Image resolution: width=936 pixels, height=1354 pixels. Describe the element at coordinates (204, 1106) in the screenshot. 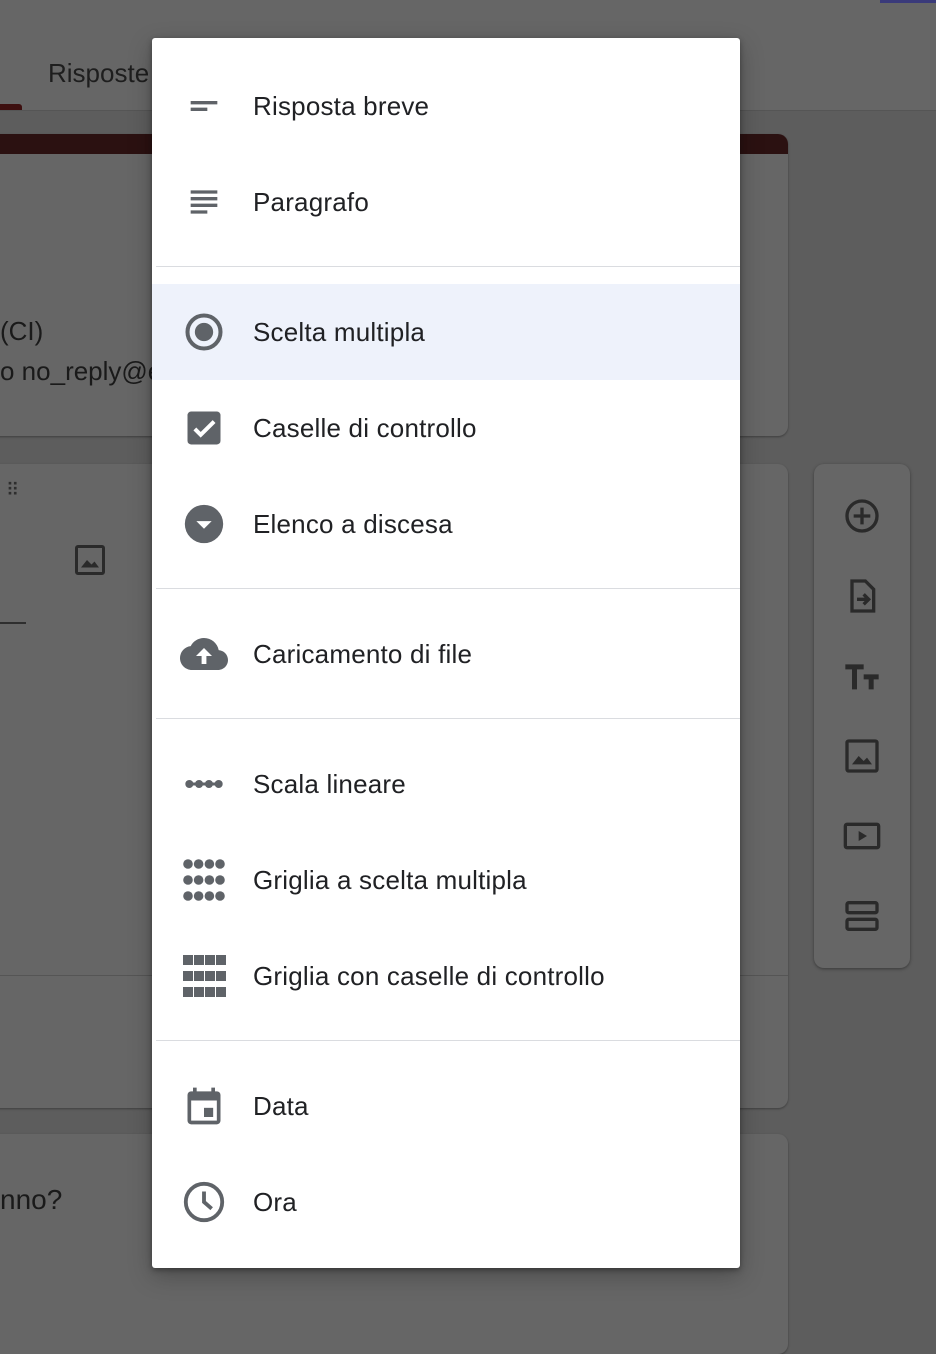

I see `calendar-icon` at that location.